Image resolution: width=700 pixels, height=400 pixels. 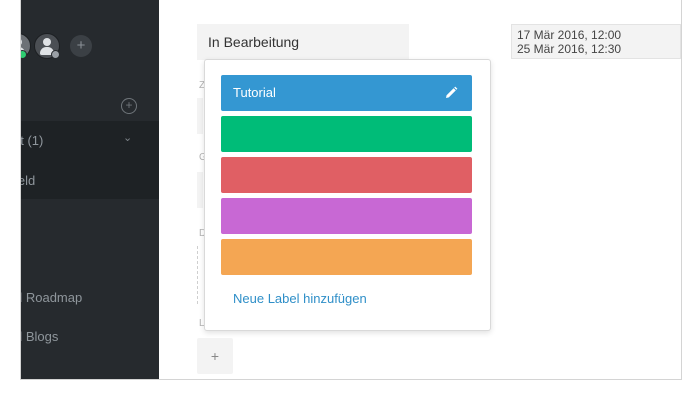 I want to click on sidebar-item-roadmap: d Roadmap, so click(x=51, y=297).